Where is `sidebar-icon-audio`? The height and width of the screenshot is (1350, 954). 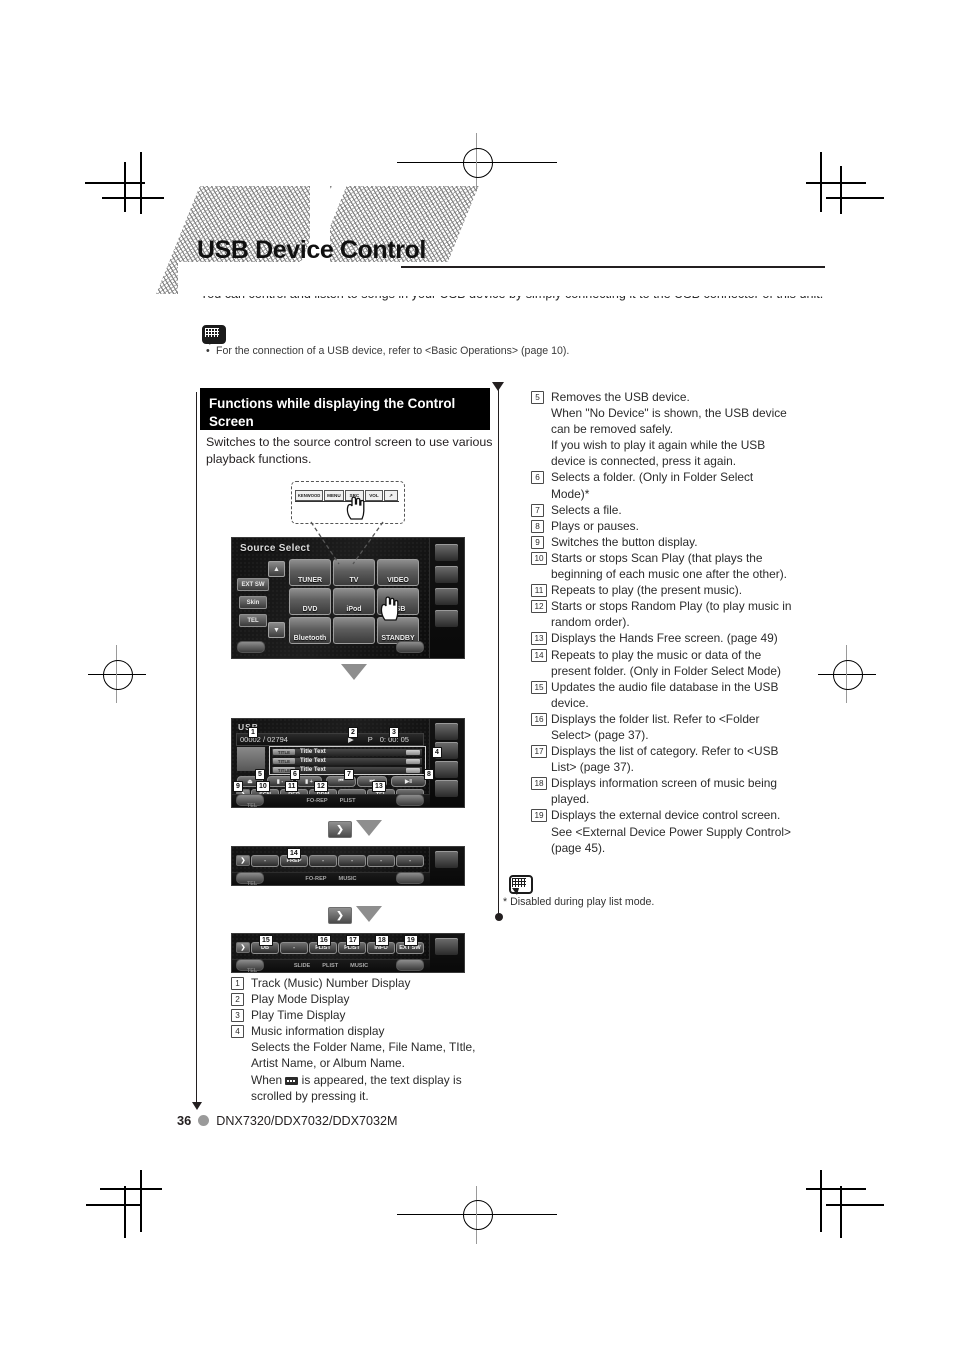 sidebar-icon-audio is located at coordinates (446, 596).